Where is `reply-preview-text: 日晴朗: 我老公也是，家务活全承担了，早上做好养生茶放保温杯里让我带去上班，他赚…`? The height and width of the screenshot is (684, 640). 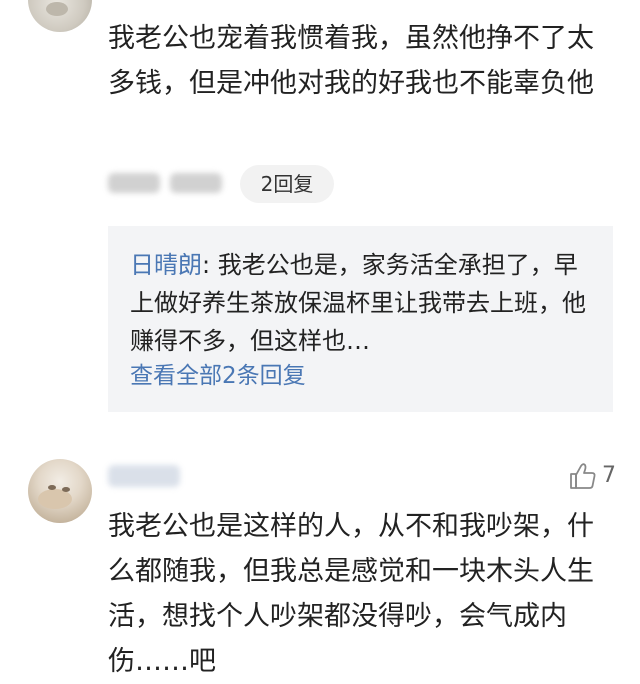 reply-preview-text: 日晴朗: 我老公也是，家务活全承担了，早上做好养生茶放保温杯里让我带去上班，他赚… is located at coordinates (362, 303).